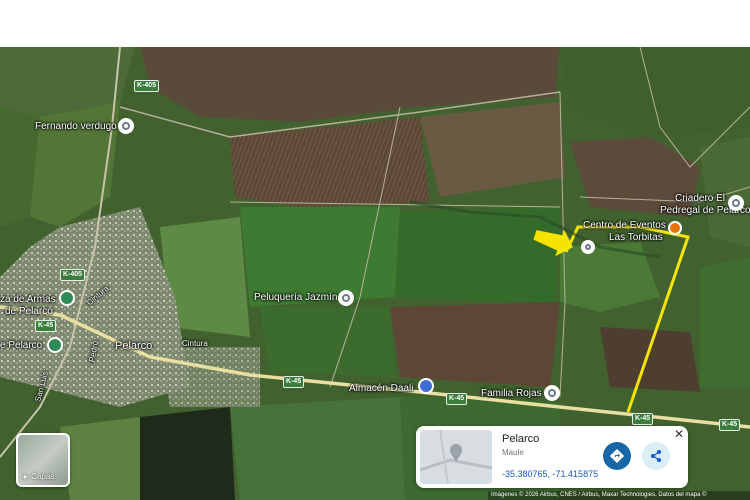  I want to click on place-label-centro-eventos-line1: Centro de Eventos, so click(624, 225).